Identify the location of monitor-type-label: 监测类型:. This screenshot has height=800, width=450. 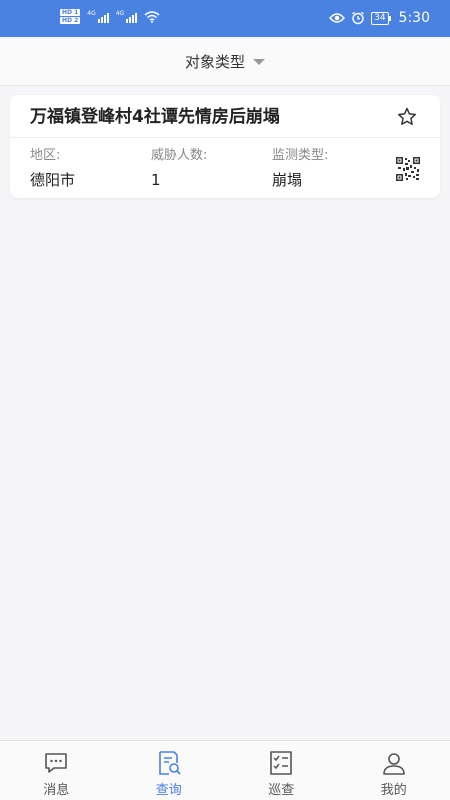
(300, 155).